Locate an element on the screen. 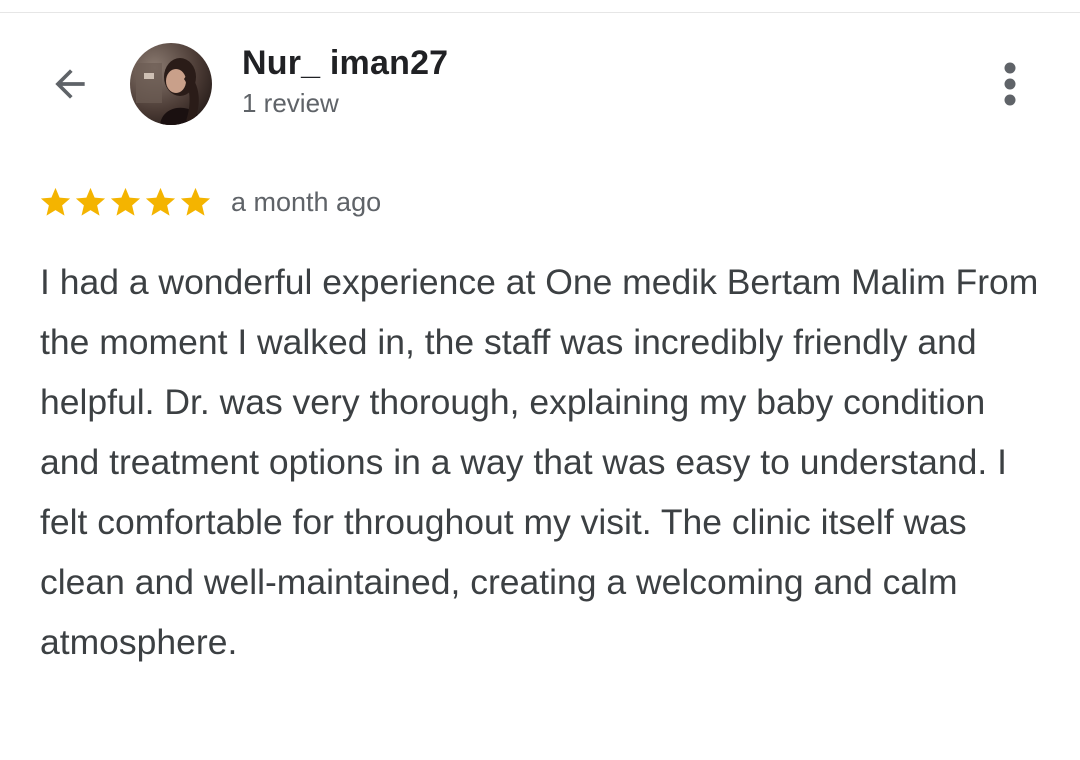 The width and height of the screenshot is (1080, 760). user-name: Nur_ iman27 is located at coordinates (345, 63).